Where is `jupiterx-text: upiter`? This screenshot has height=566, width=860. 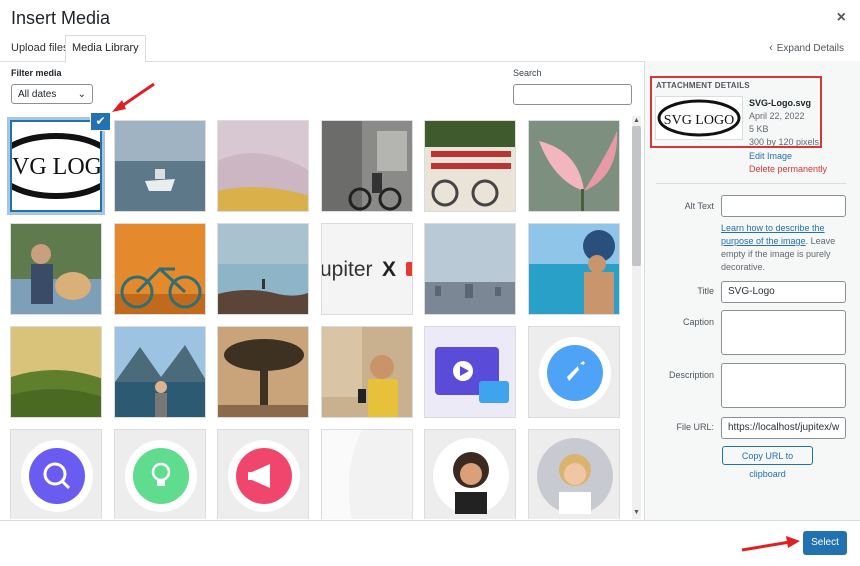
jupiterx-text: upiter is located at coordinates (347, 269).